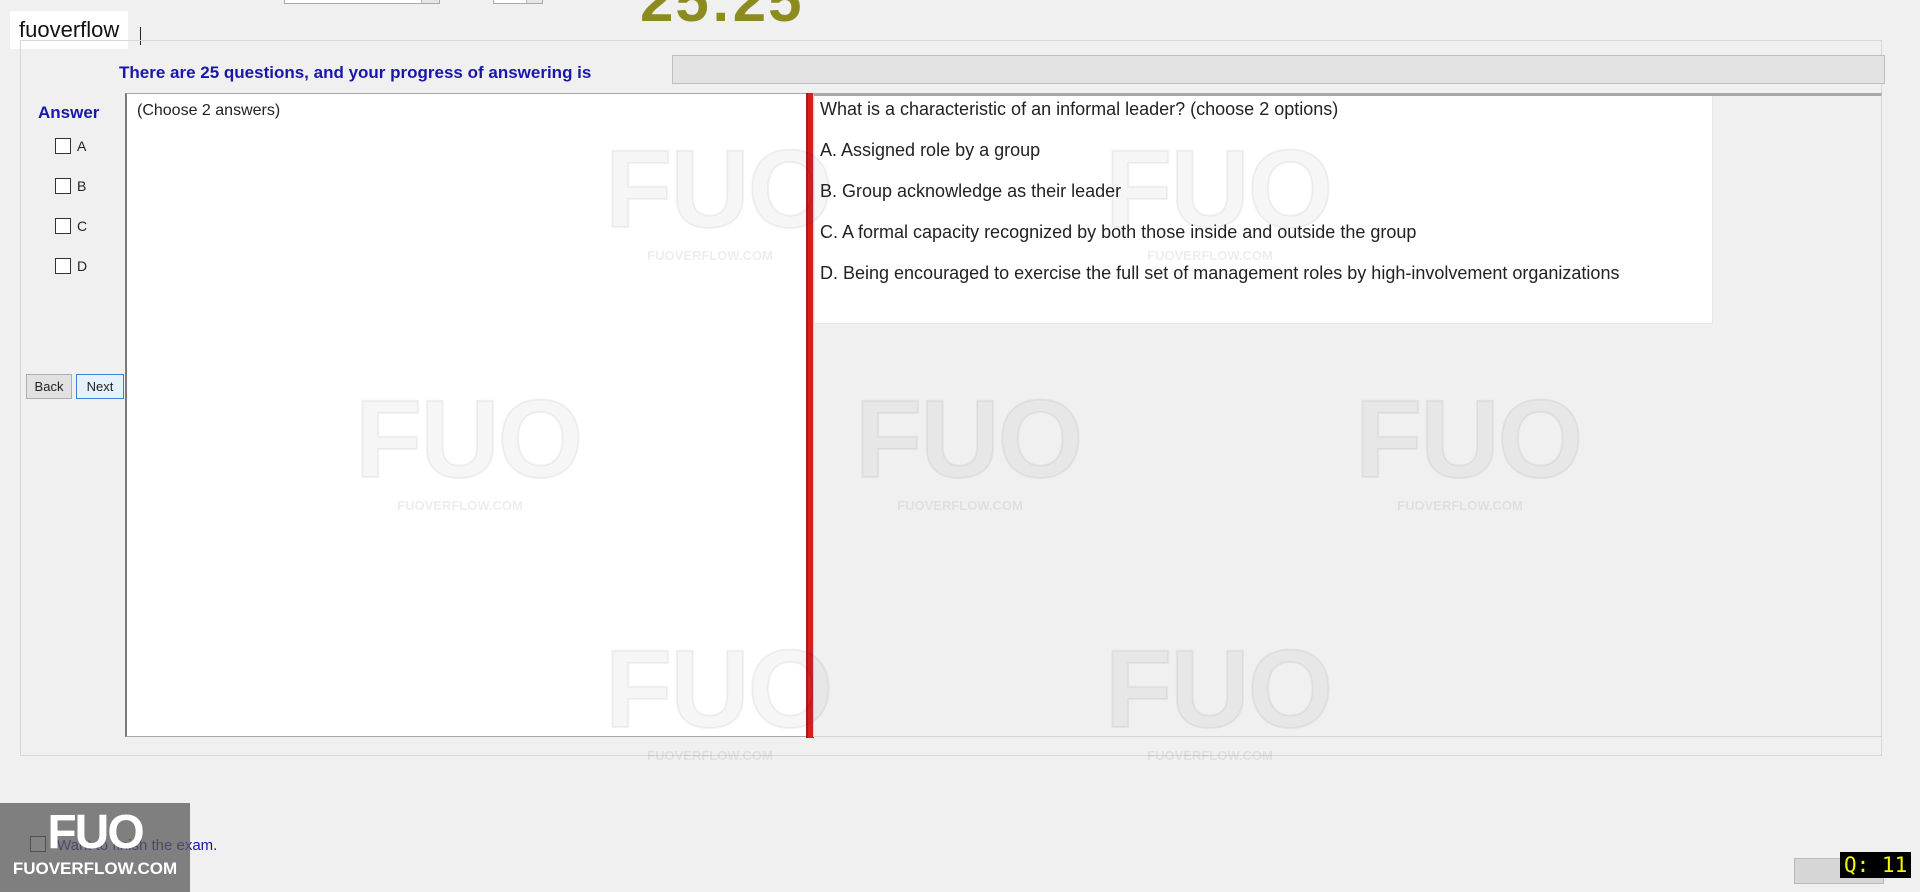 The width and height of the screenshot is (1920, 892). Describe the element at coordinates (722, 17) in the screenshot. I see `exam-timer: 25:25` at that location.